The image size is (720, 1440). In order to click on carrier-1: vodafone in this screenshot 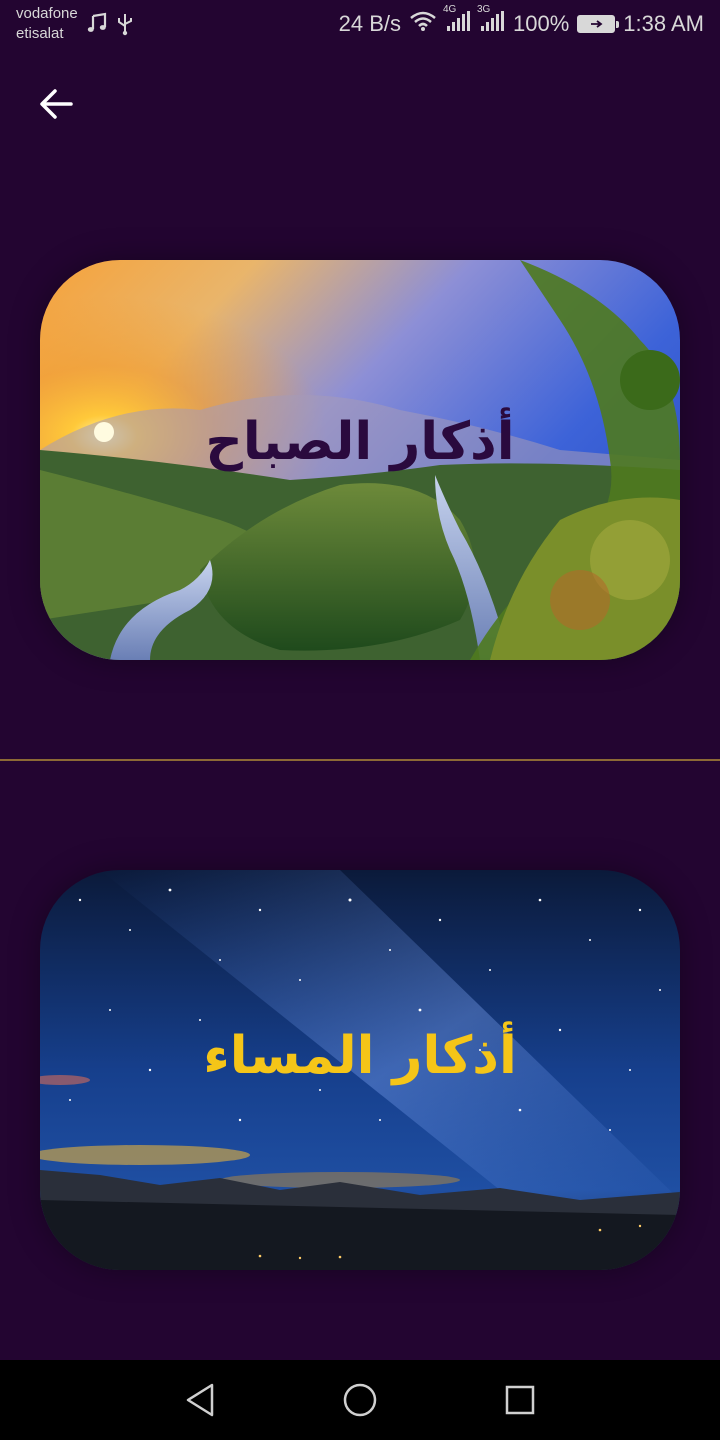, I will do `click(47, 13)`.